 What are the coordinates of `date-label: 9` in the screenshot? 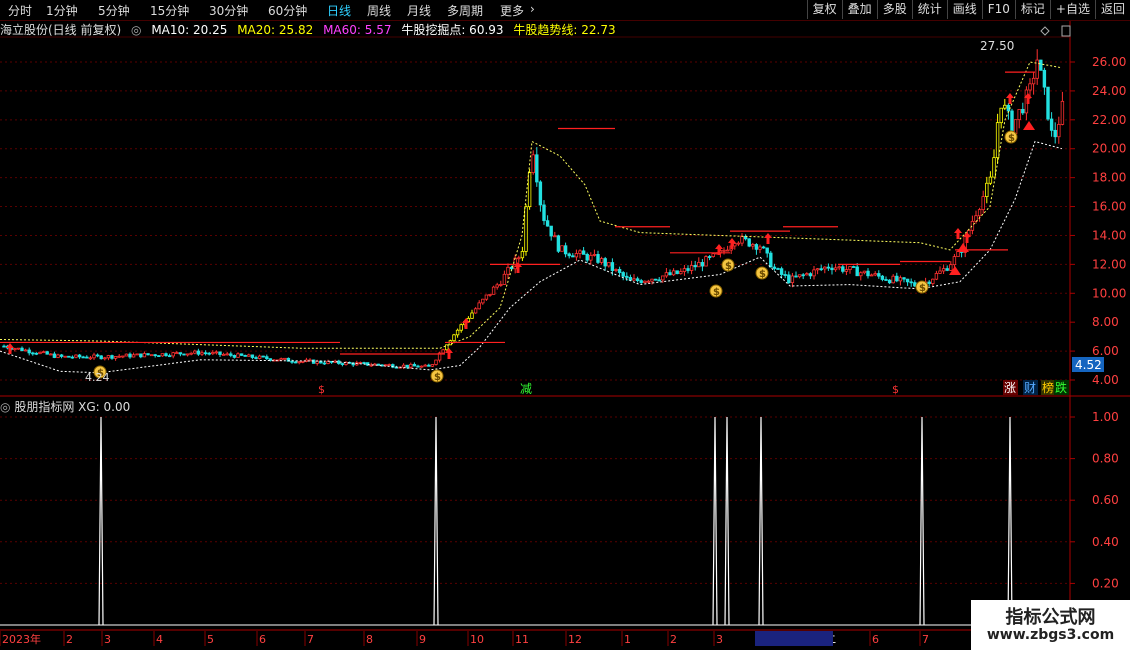 It's located at (422, 639).